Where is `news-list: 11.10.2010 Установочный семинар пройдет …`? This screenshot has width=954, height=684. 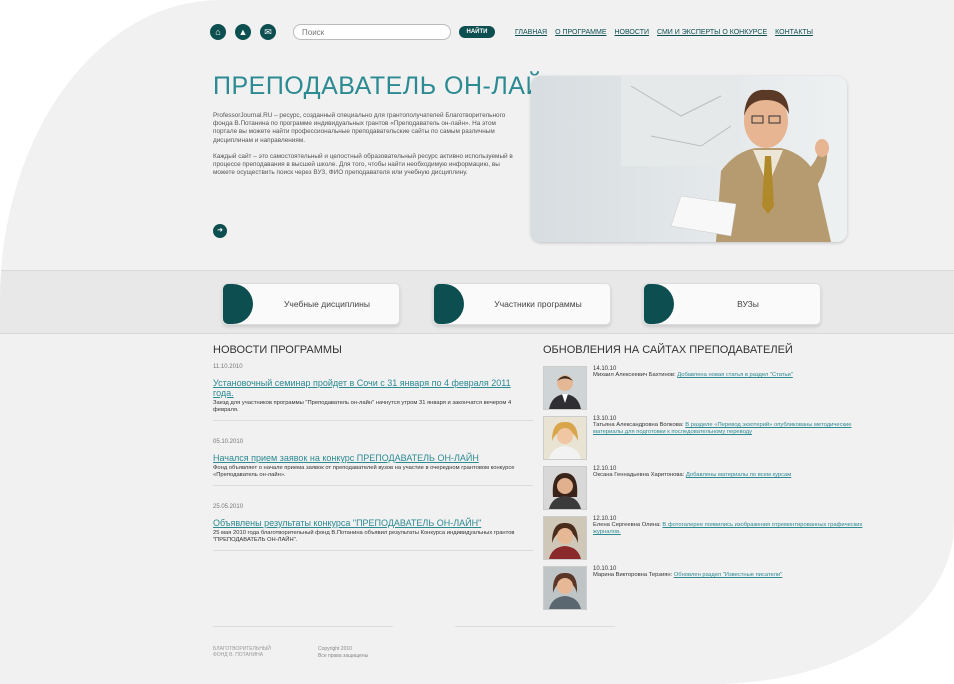 news-list: 11.10.2010 Установочный семинар пройдет … is located at coordinates (373, 466).